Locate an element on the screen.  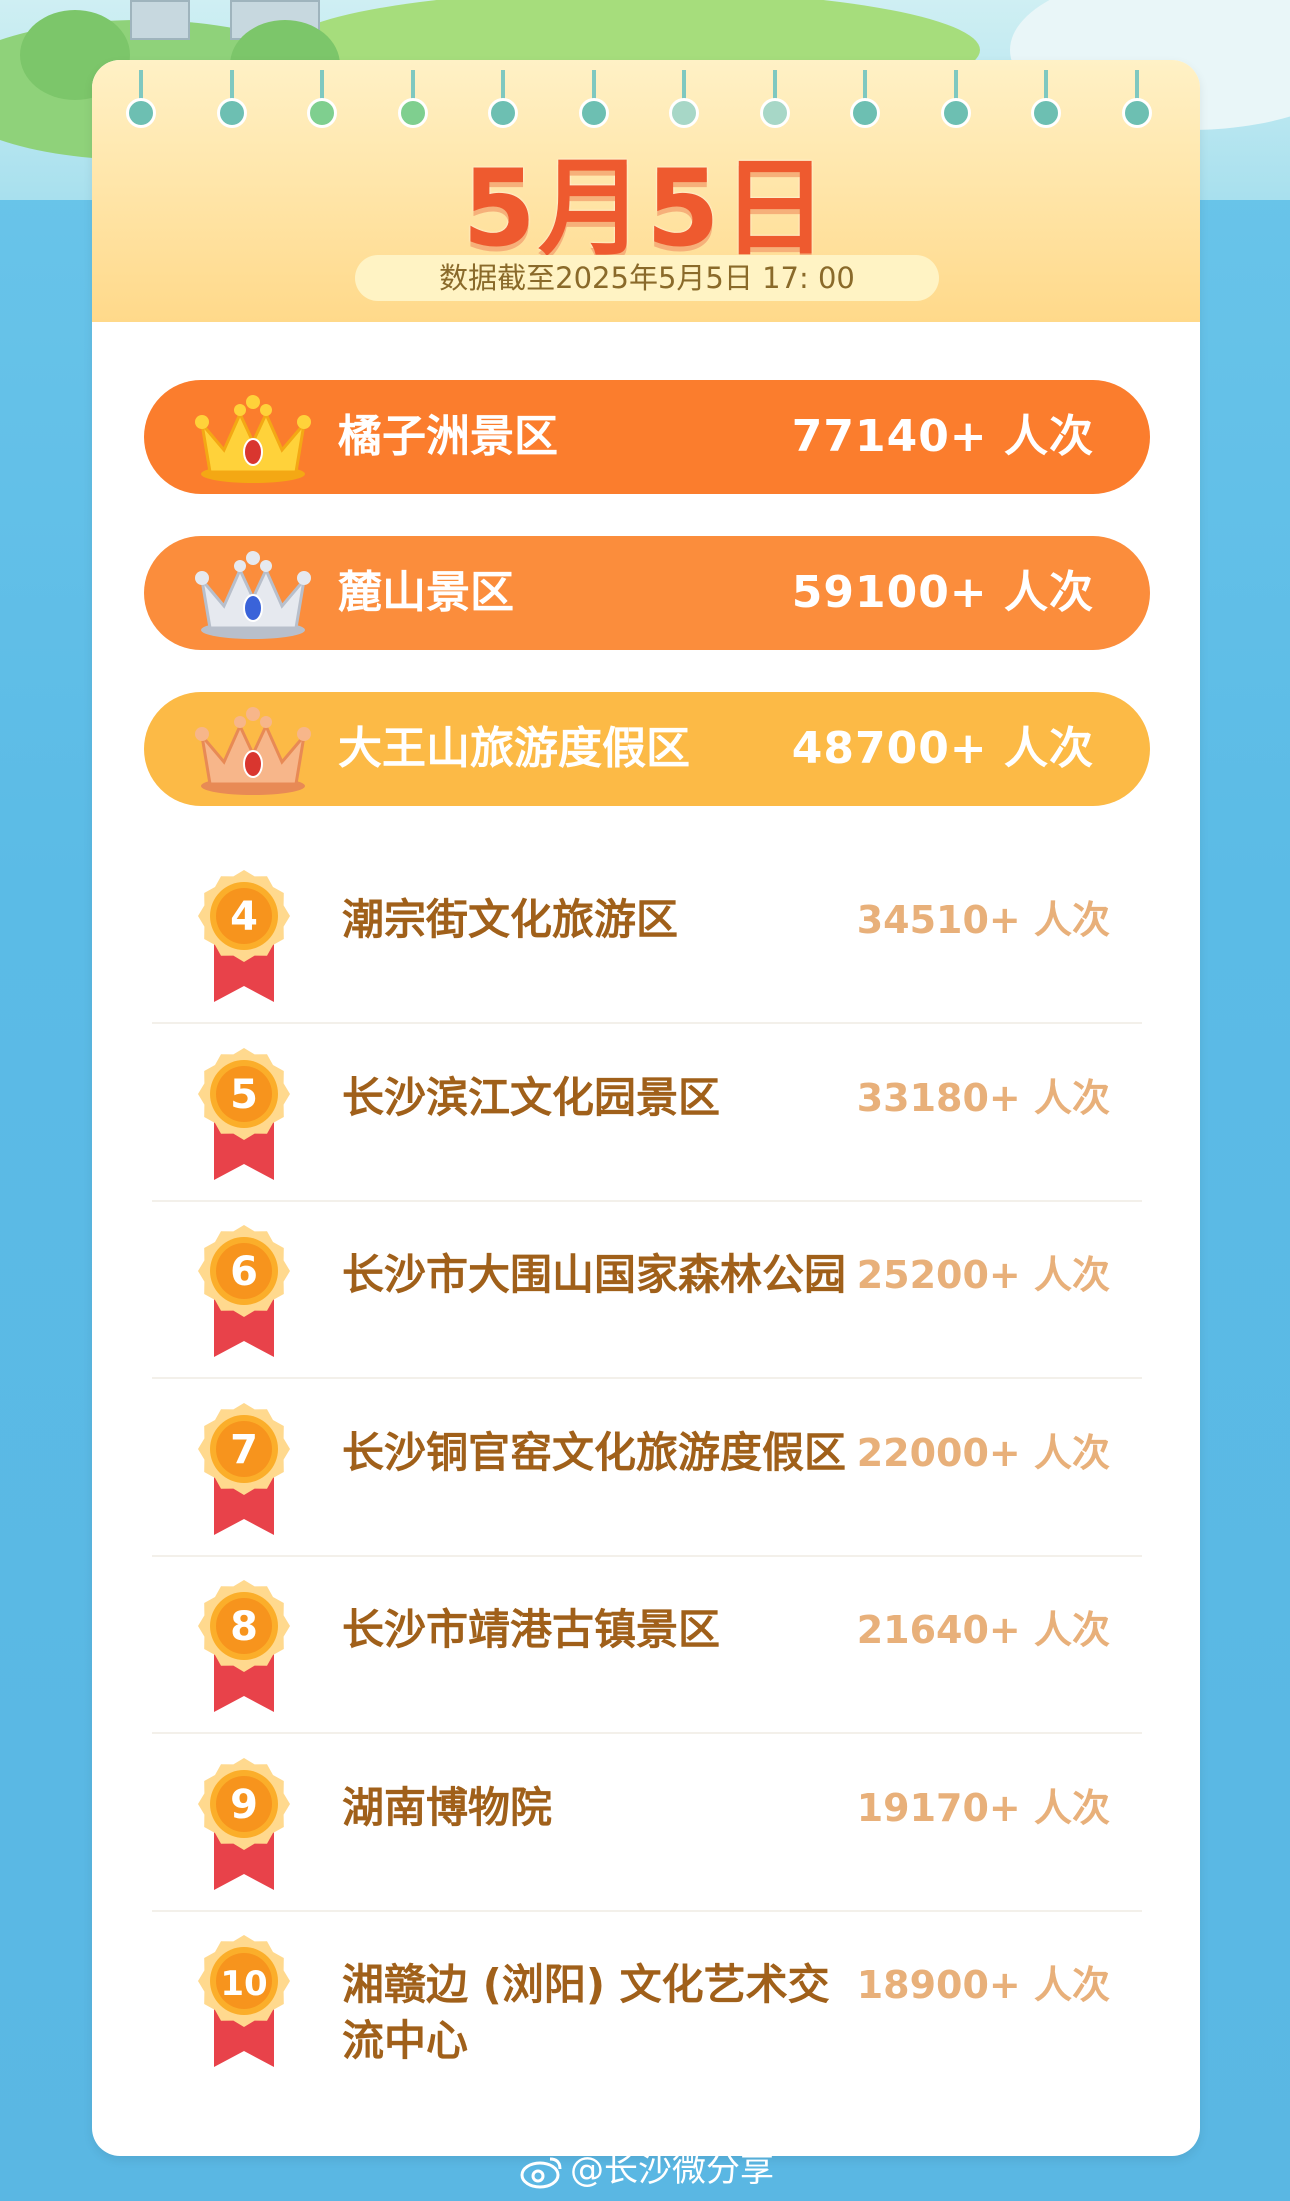
svg-text: 9 is located at coordinates (244, 1805).